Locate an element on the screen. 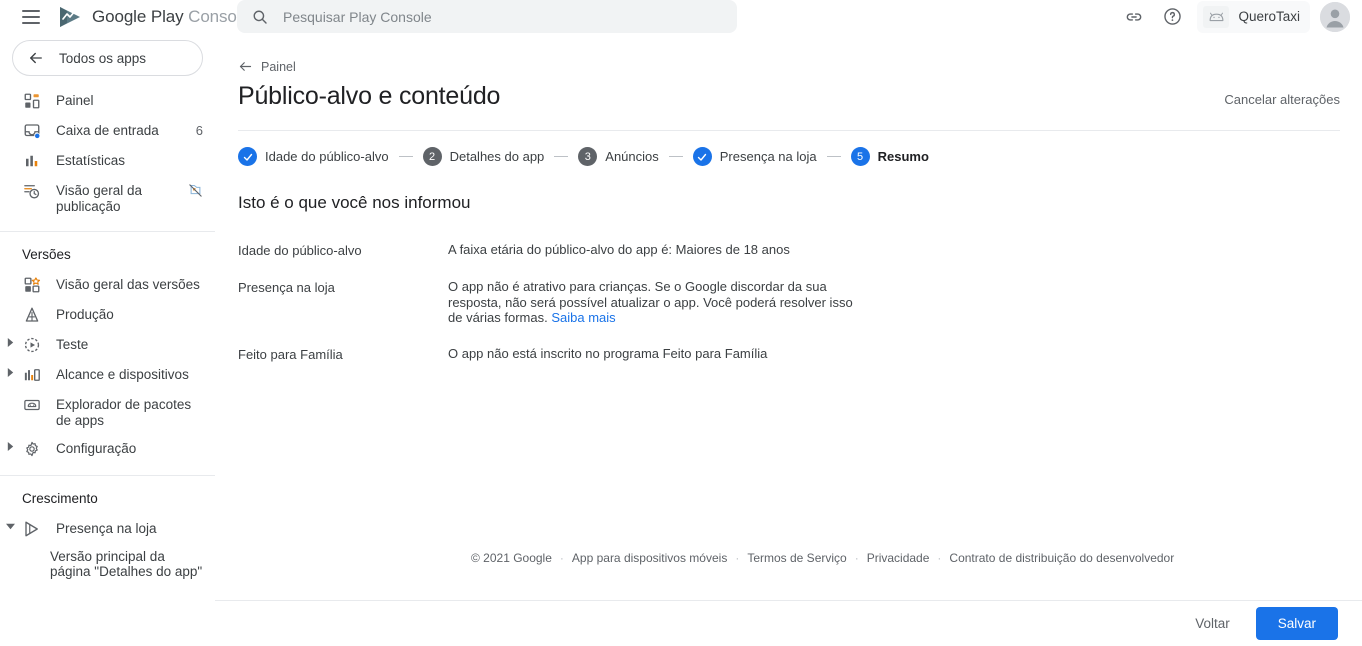 This screenshot has height=646, width=1362. sidebar-item-label: Explorador de pacotes de apps is located at coordinates (124, 412).